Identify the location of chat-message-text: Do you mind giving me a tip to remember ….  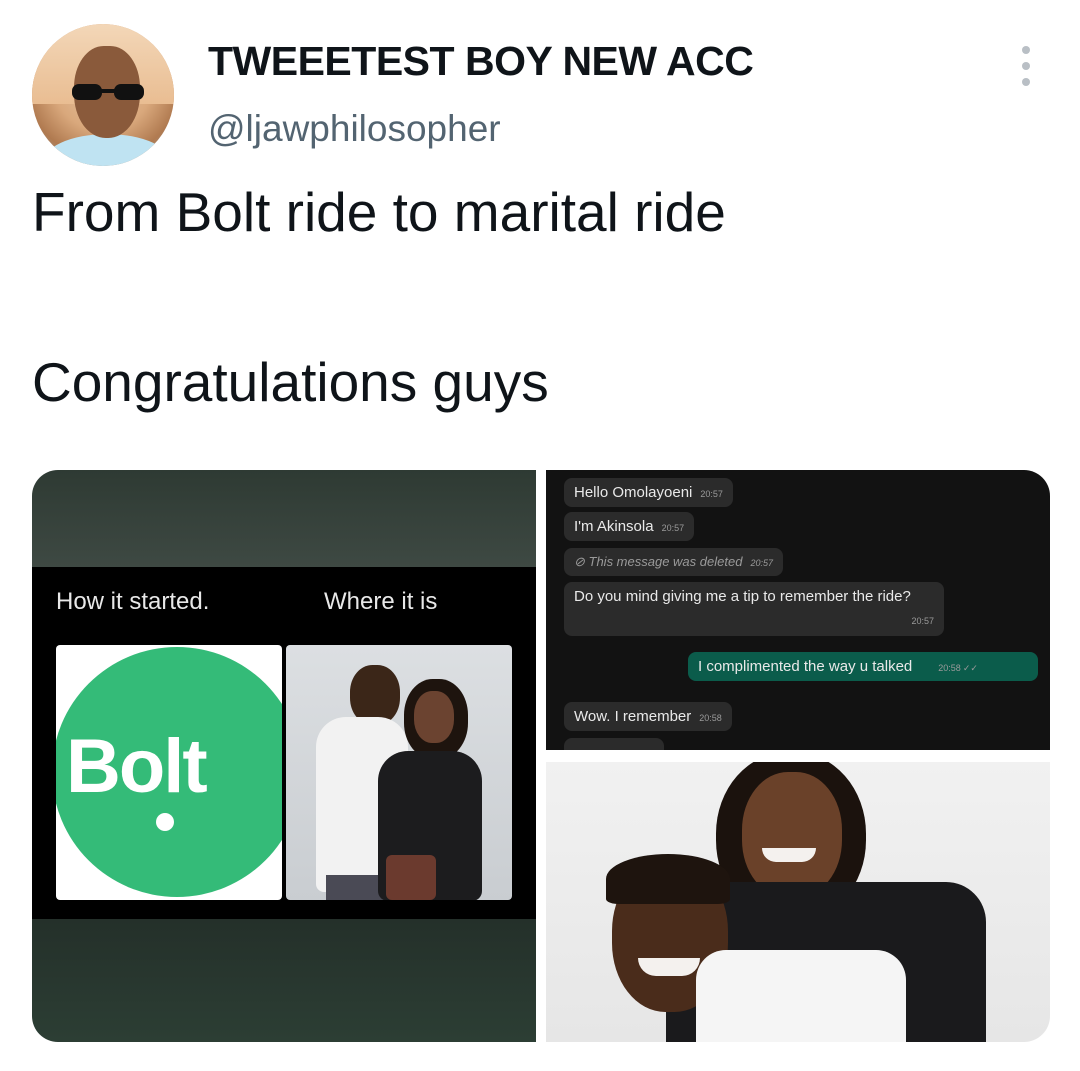
(742, 596).